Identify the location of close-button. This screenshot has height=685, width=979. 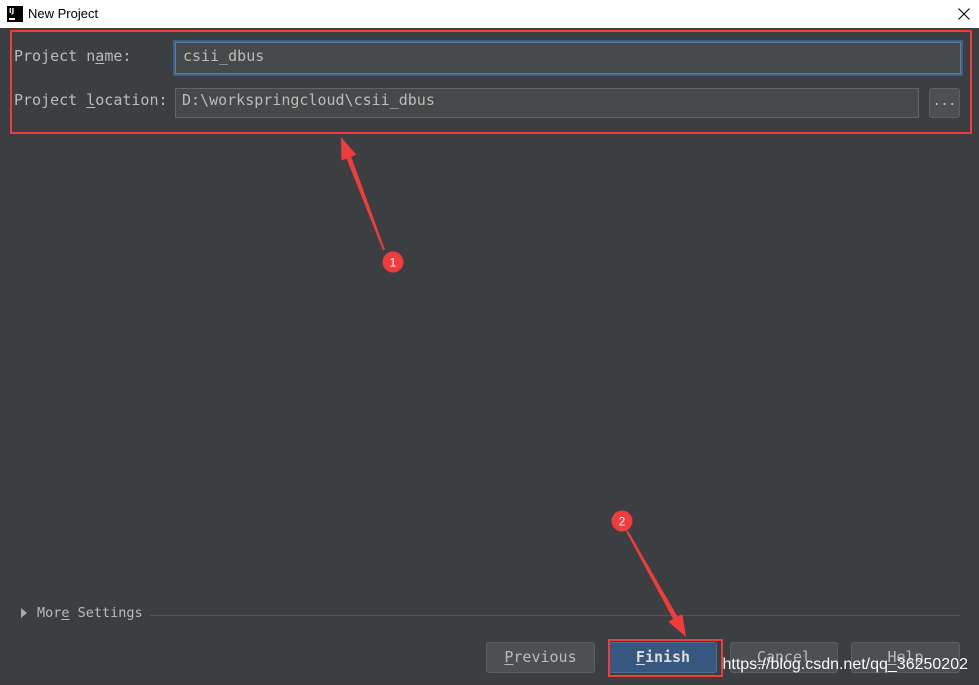
(964, 14).